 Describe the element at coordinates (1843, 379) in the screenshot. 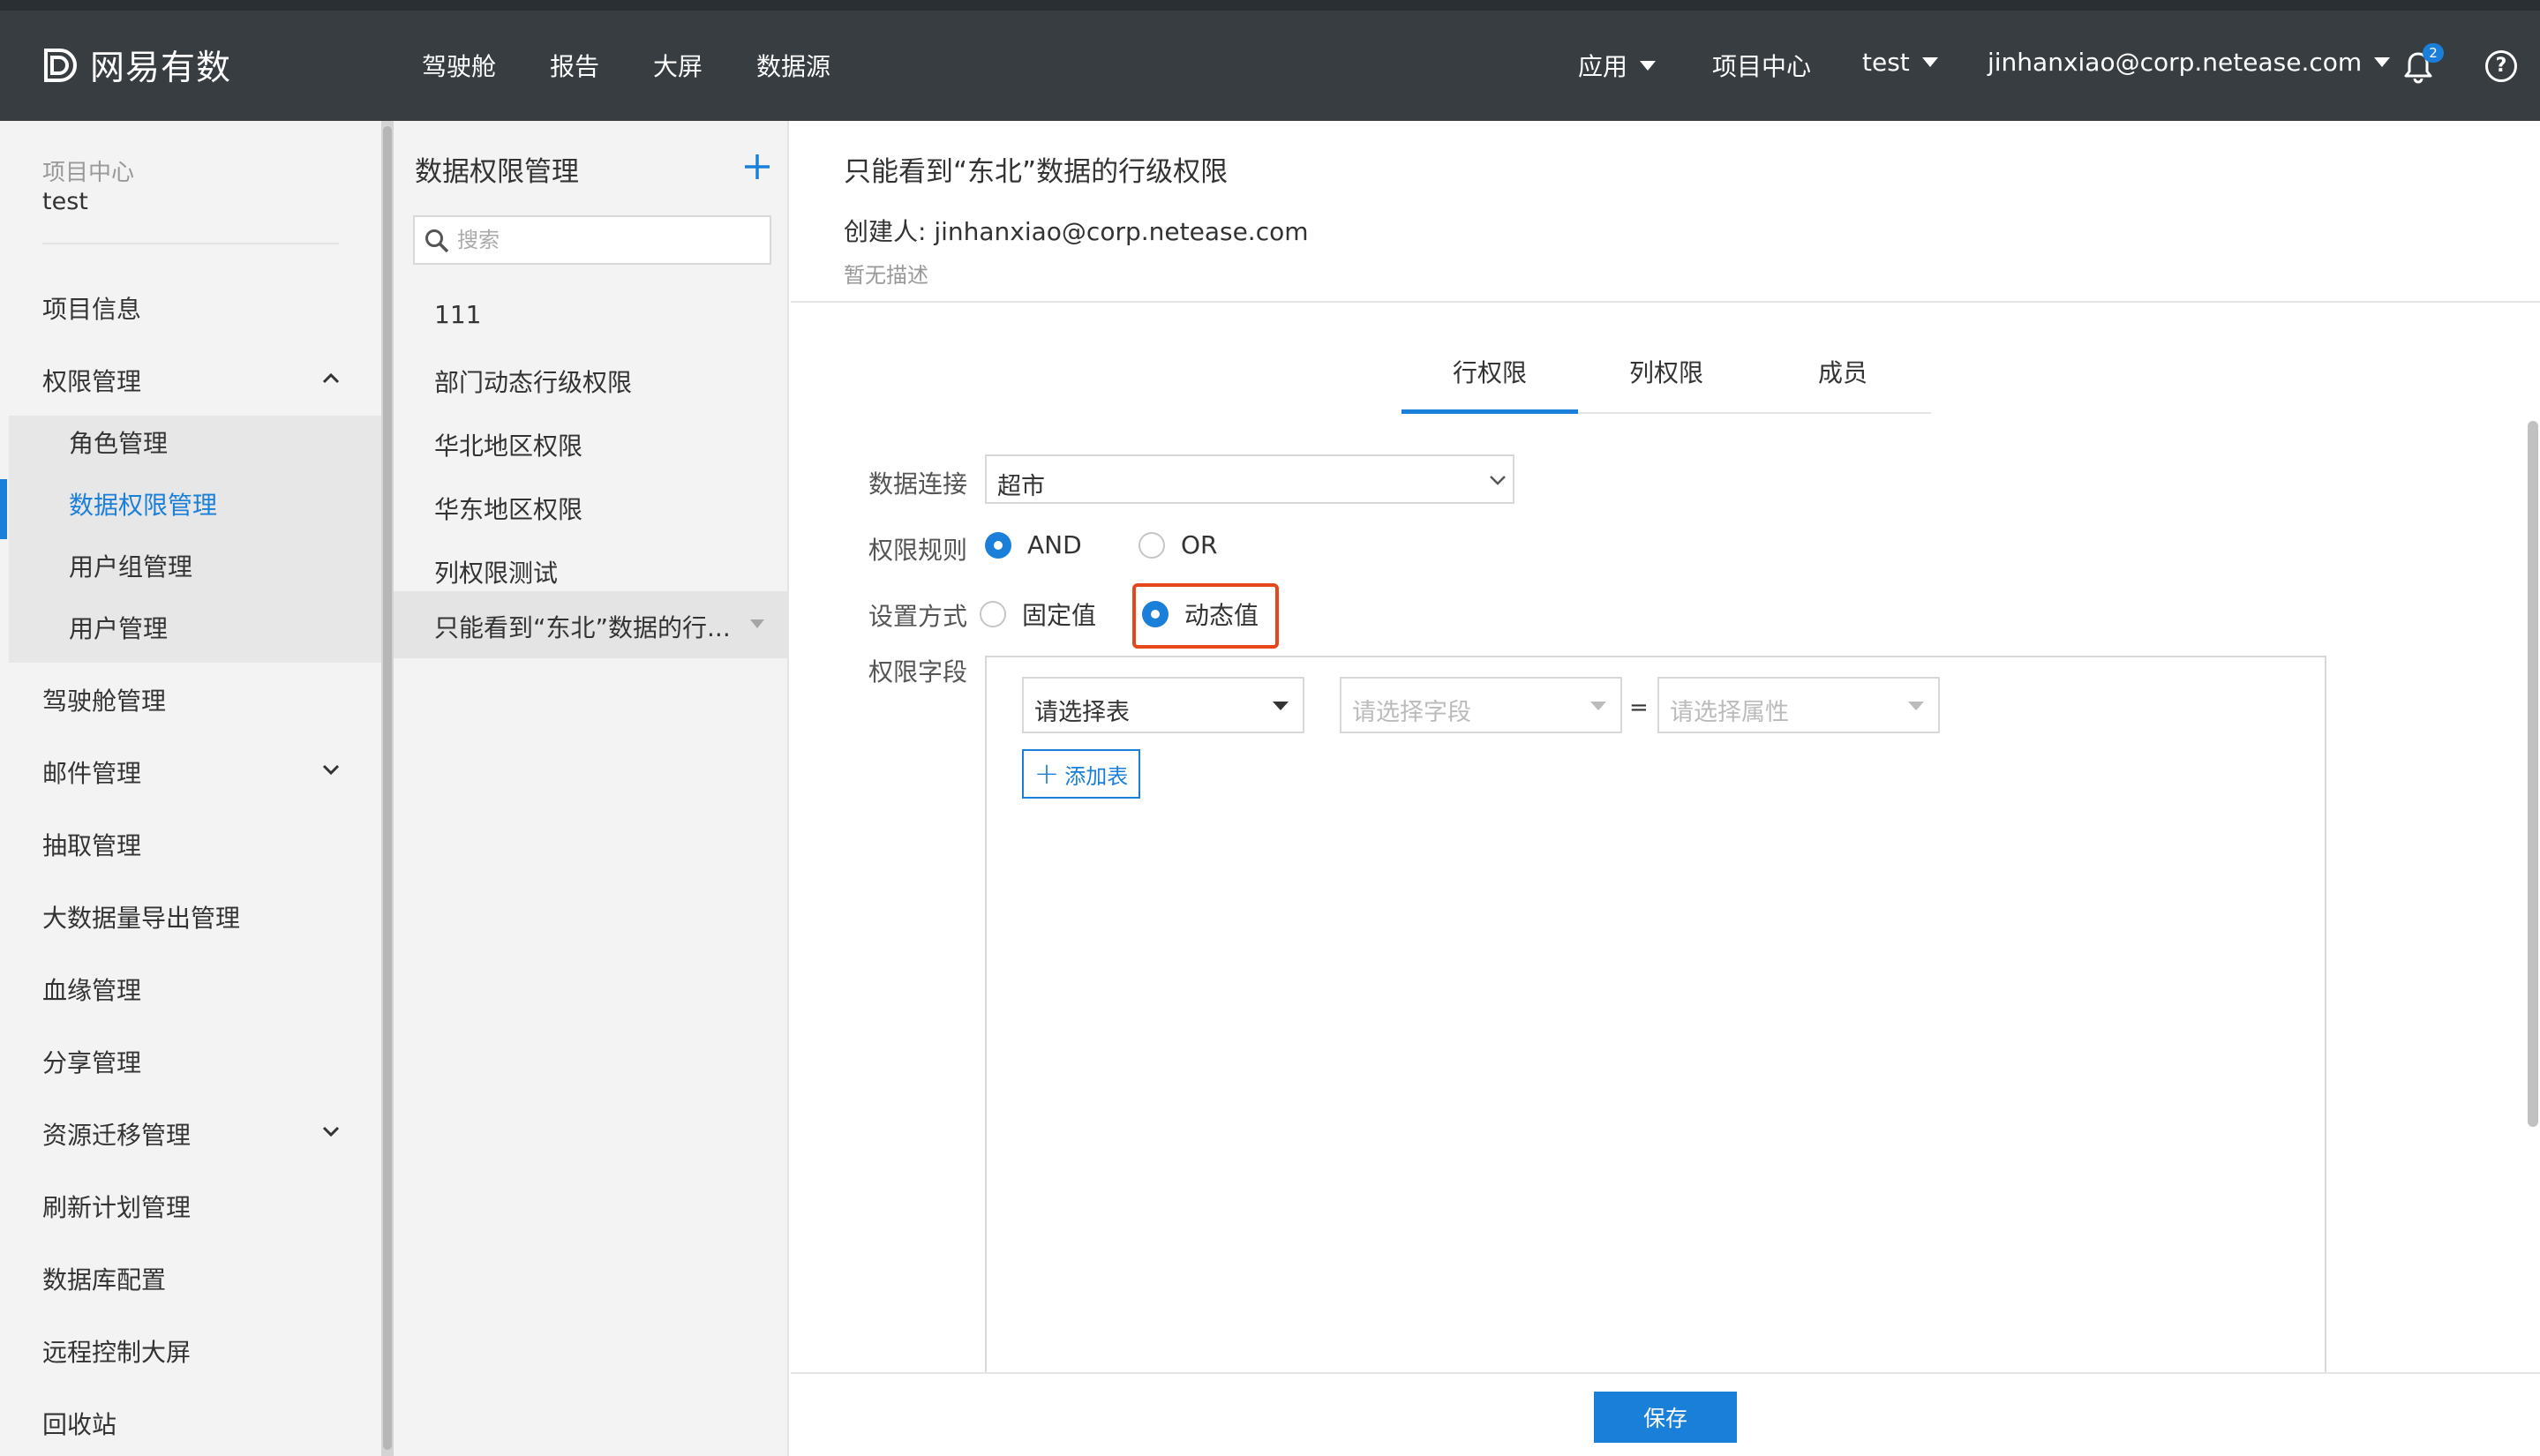

I see `tab-members: 成员` at that location.